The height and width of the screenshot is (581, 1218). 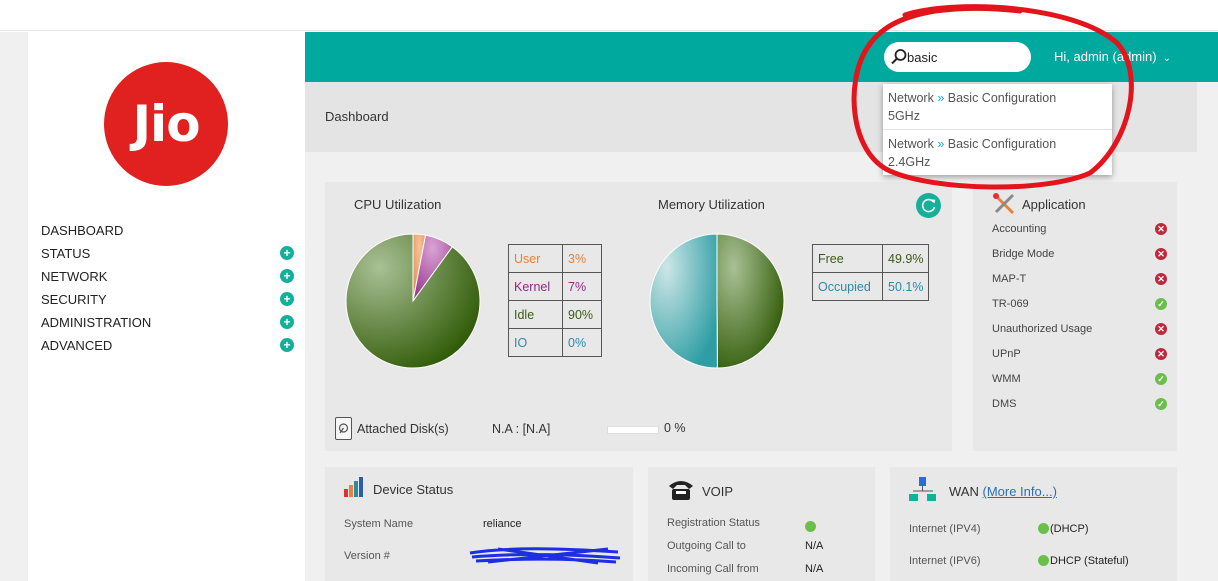 What do you see at coordinates (899, 57) in the screenshot?
I see `search-icon` at bounding box center [899, 57].